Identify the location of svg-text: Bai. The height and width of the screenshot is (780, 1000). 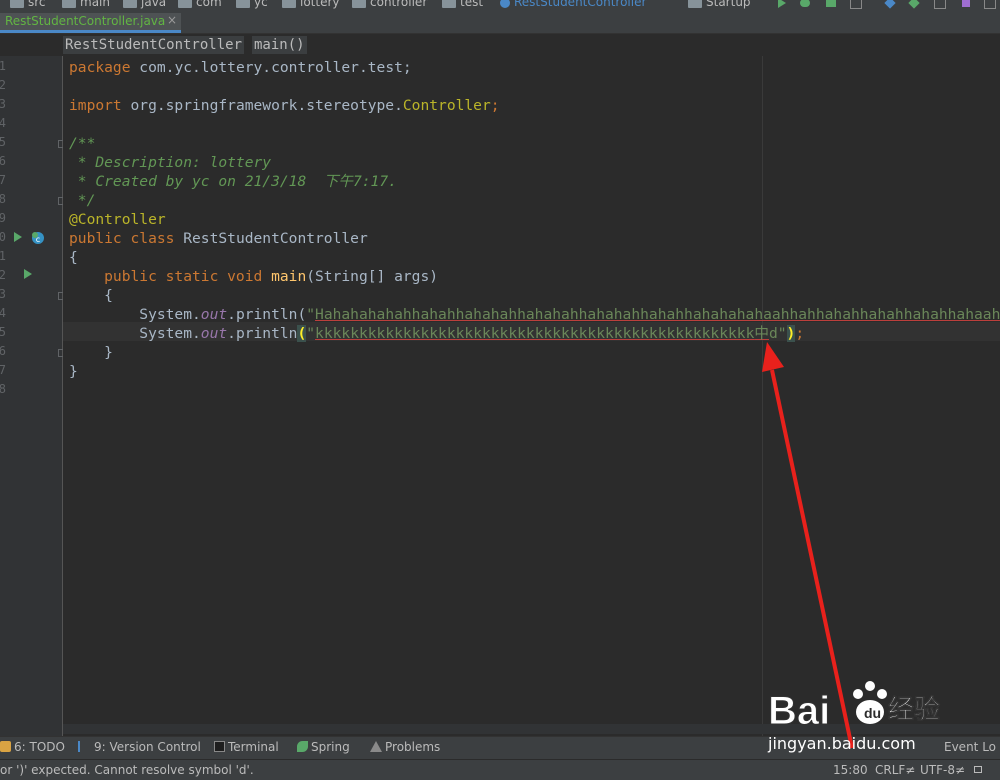
(799, 710).